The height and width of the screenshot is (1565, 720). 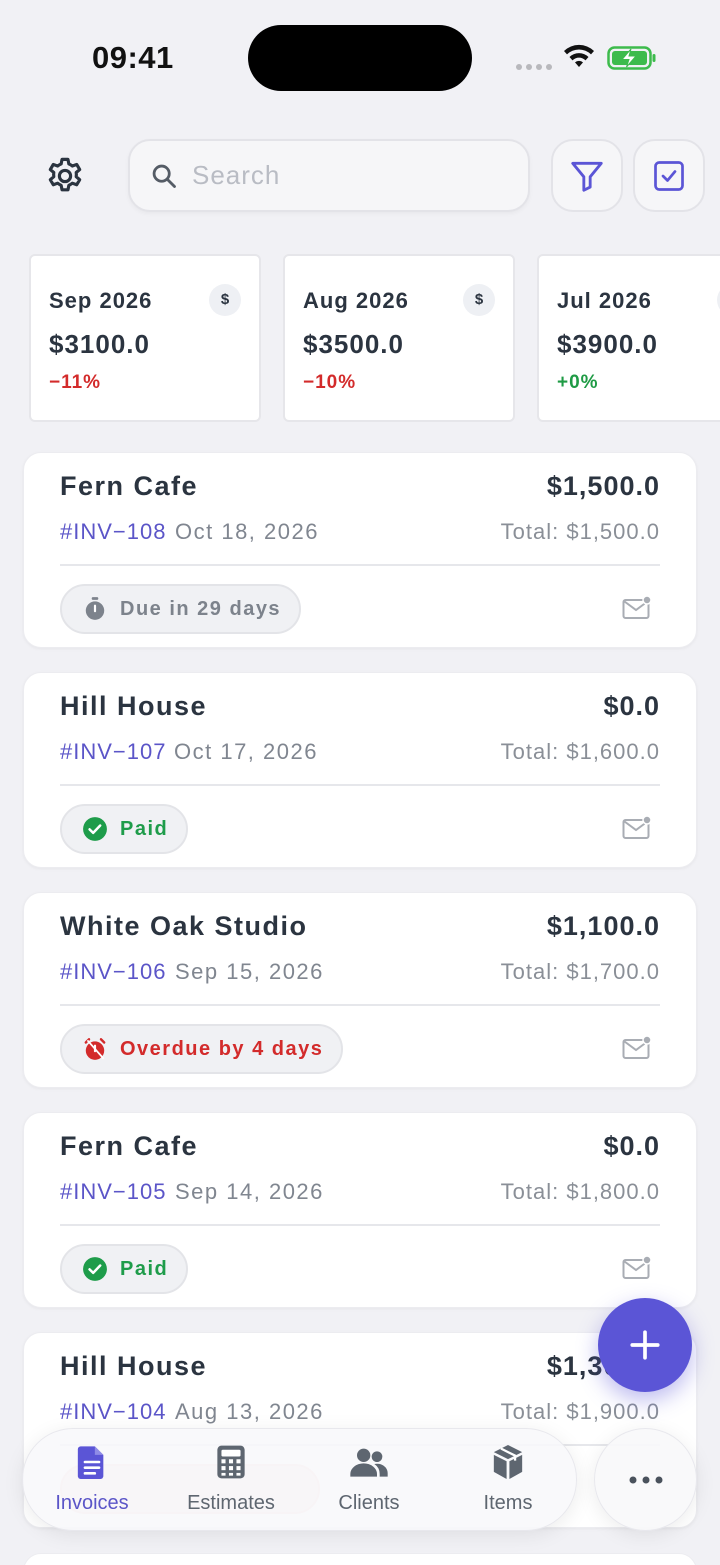 I want to click on summary-change: +0%, so click(x=578, y=382).